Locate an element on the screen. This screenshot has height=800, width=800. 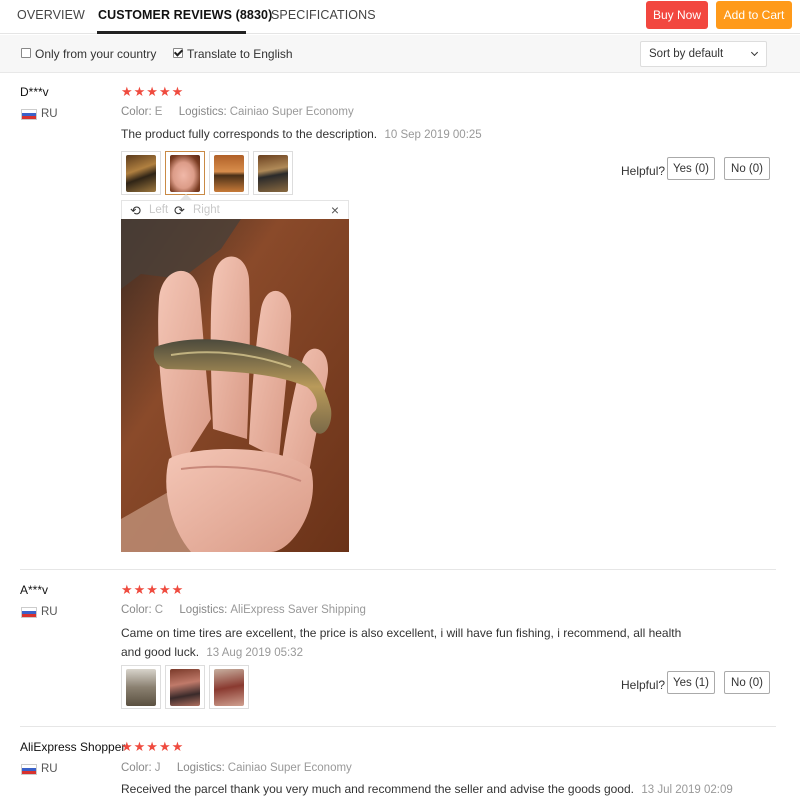
sort-value: Sort by default is located at coordinates (686, 54).